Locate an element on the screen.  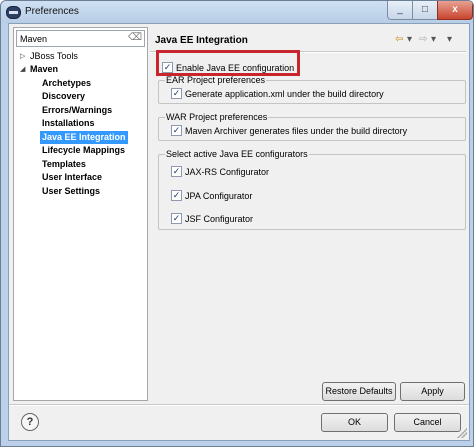
window-title: Preferences is located at coordinates (52, 11).